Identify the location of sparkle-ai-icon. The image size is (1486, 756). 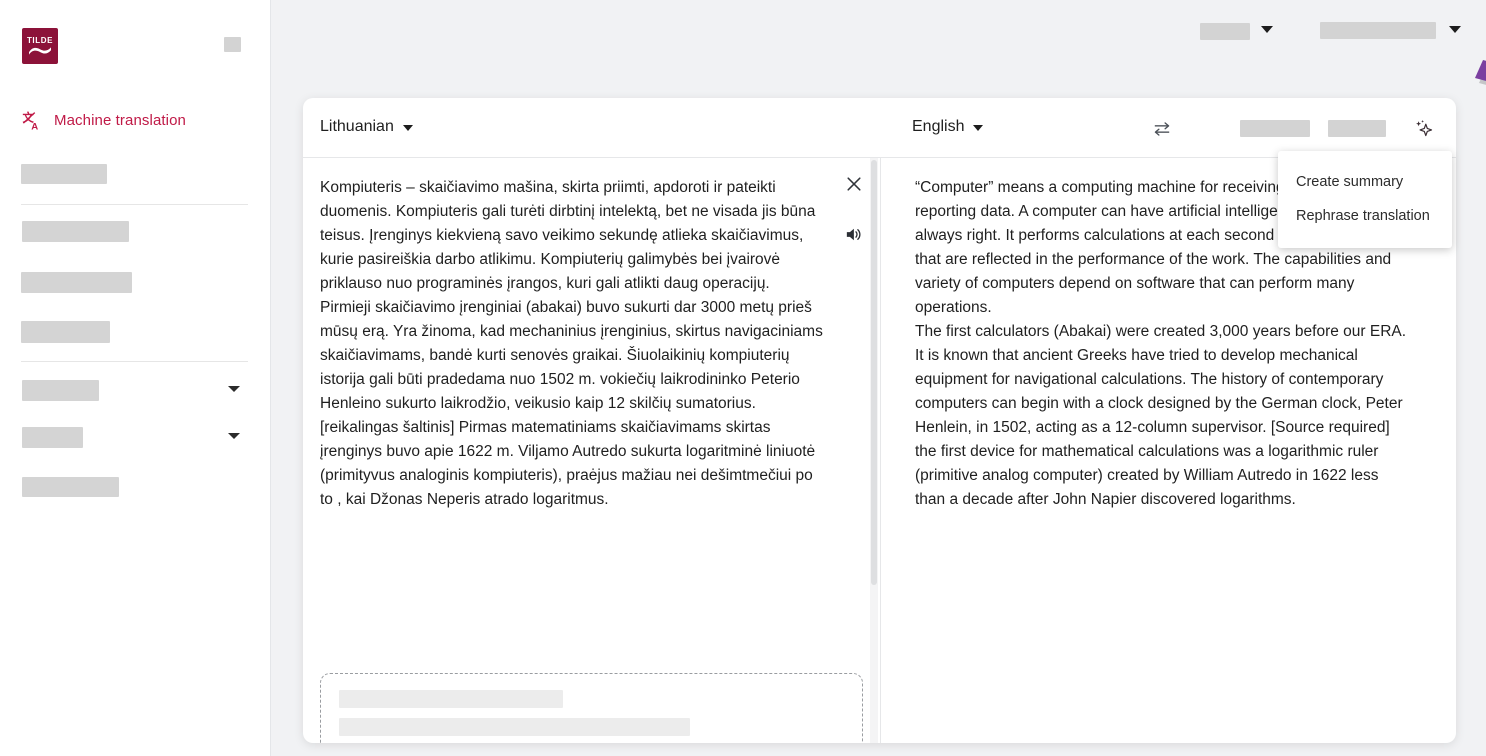
(1424, 128).